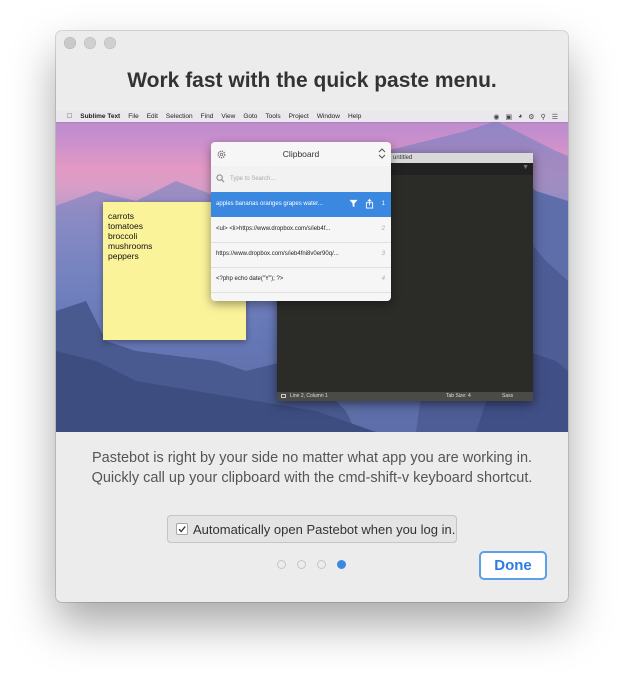  Describe the element at coordinates (405, 396) in the screenshot. I see `editor-statusbar: Line 2, Column 1 Tab Size: 4 Sass` at that location.